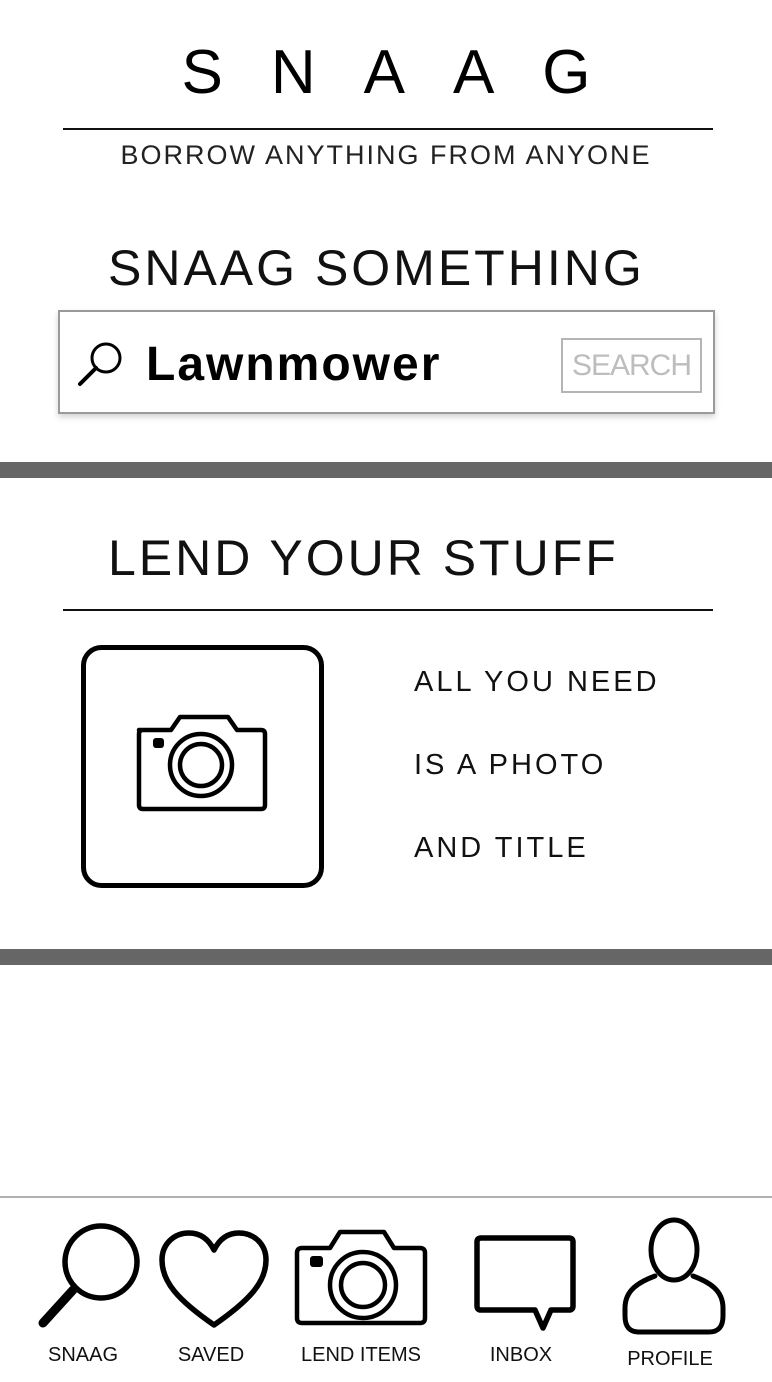 This screenshot has height=1382, width=772. What do you see at coordinates (670, 1359) in the screenshot?
I see `nav-label-profile: PROFILE` at bounding box center [670, 1359].